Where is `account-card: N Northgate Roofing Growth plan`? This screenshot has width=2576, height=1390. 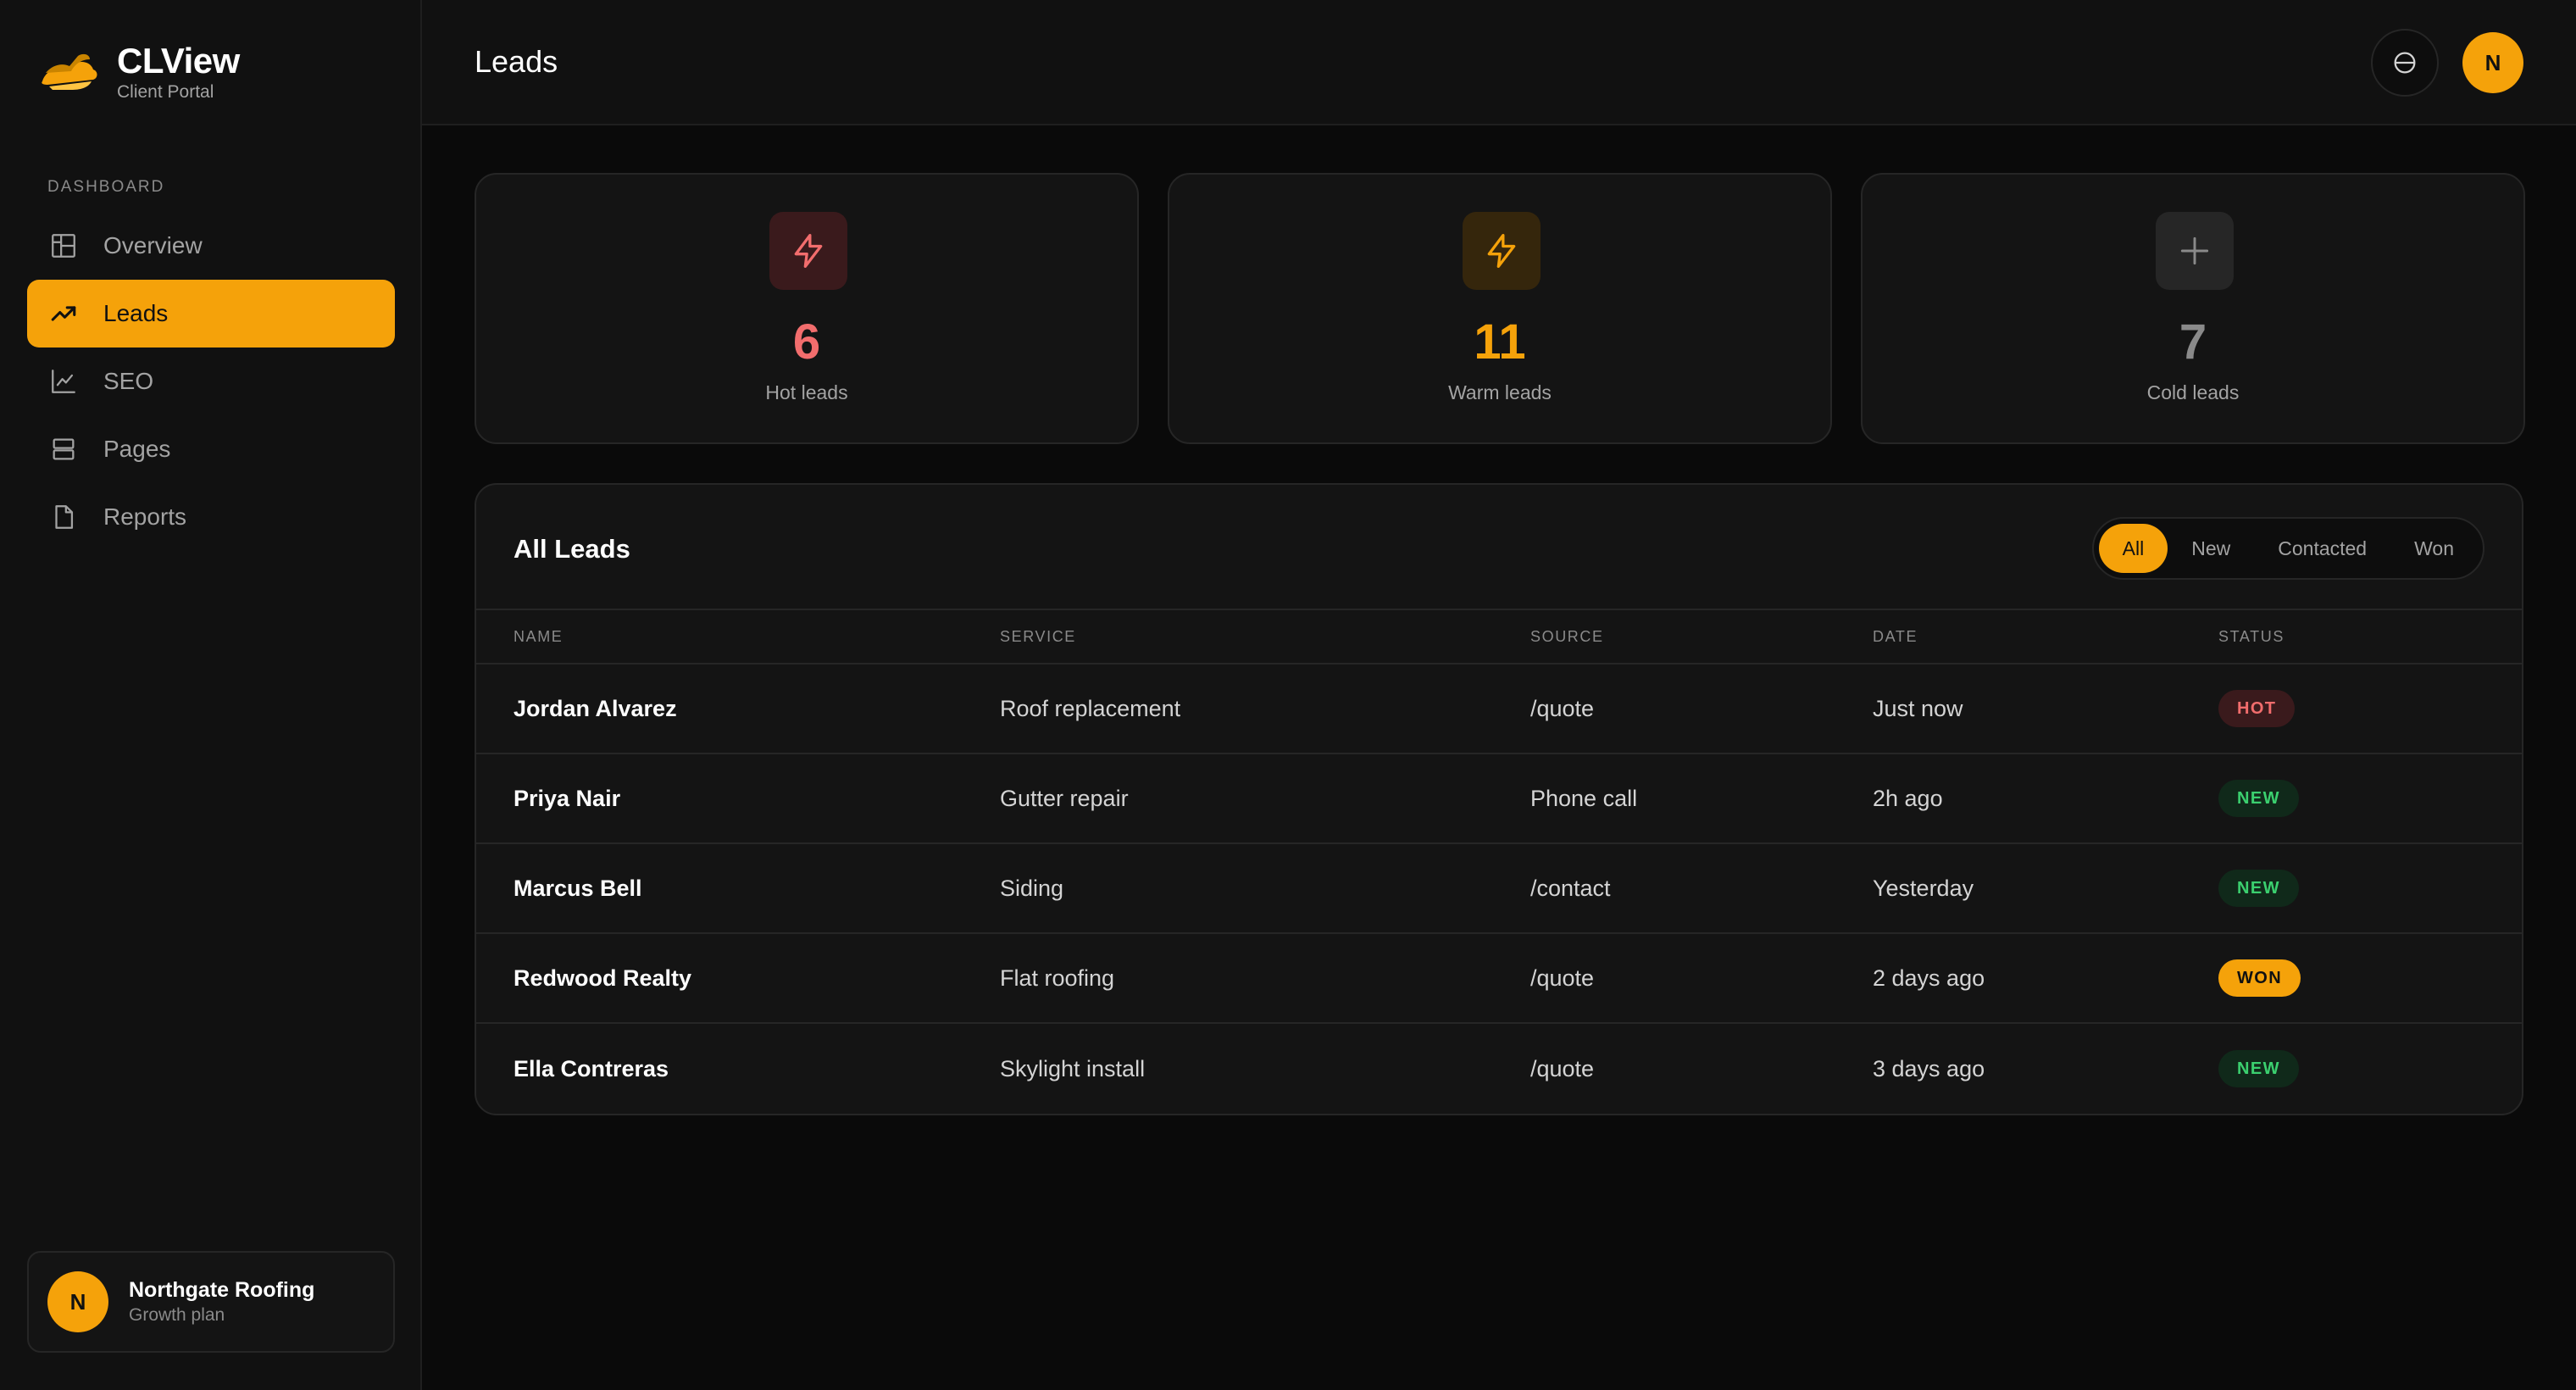 account-card: N Northgate Roofing Growth plan is located at coordinates (211, 1302).